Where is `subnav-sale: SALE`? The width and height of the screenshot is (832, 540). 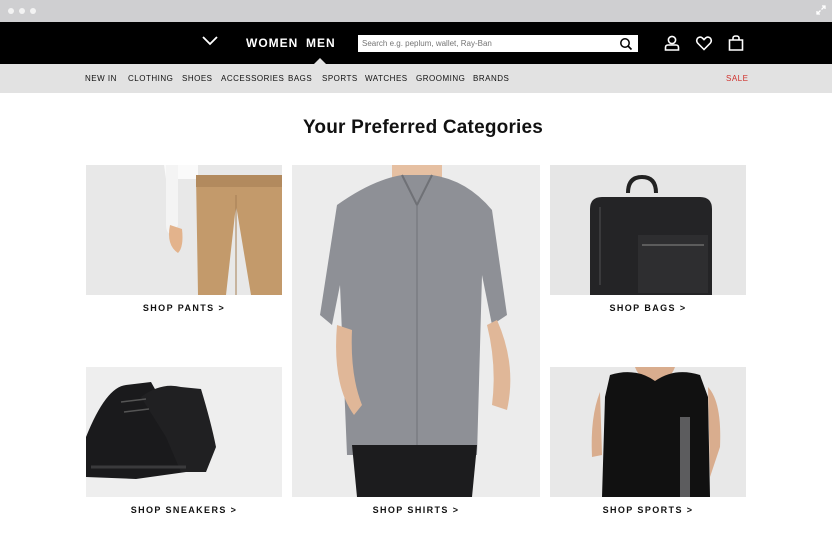
subnav-sale: SALE is located at coordinates (737, 78).